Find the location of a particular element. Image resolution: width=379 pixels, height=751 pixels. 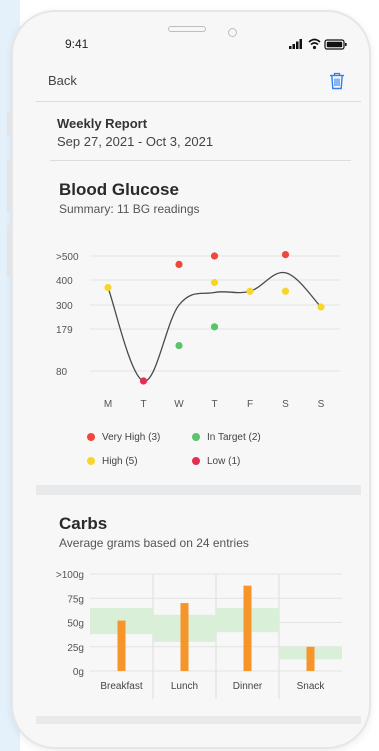

carbs-x-tick-label: Snack is located at coordinates (311, 686).